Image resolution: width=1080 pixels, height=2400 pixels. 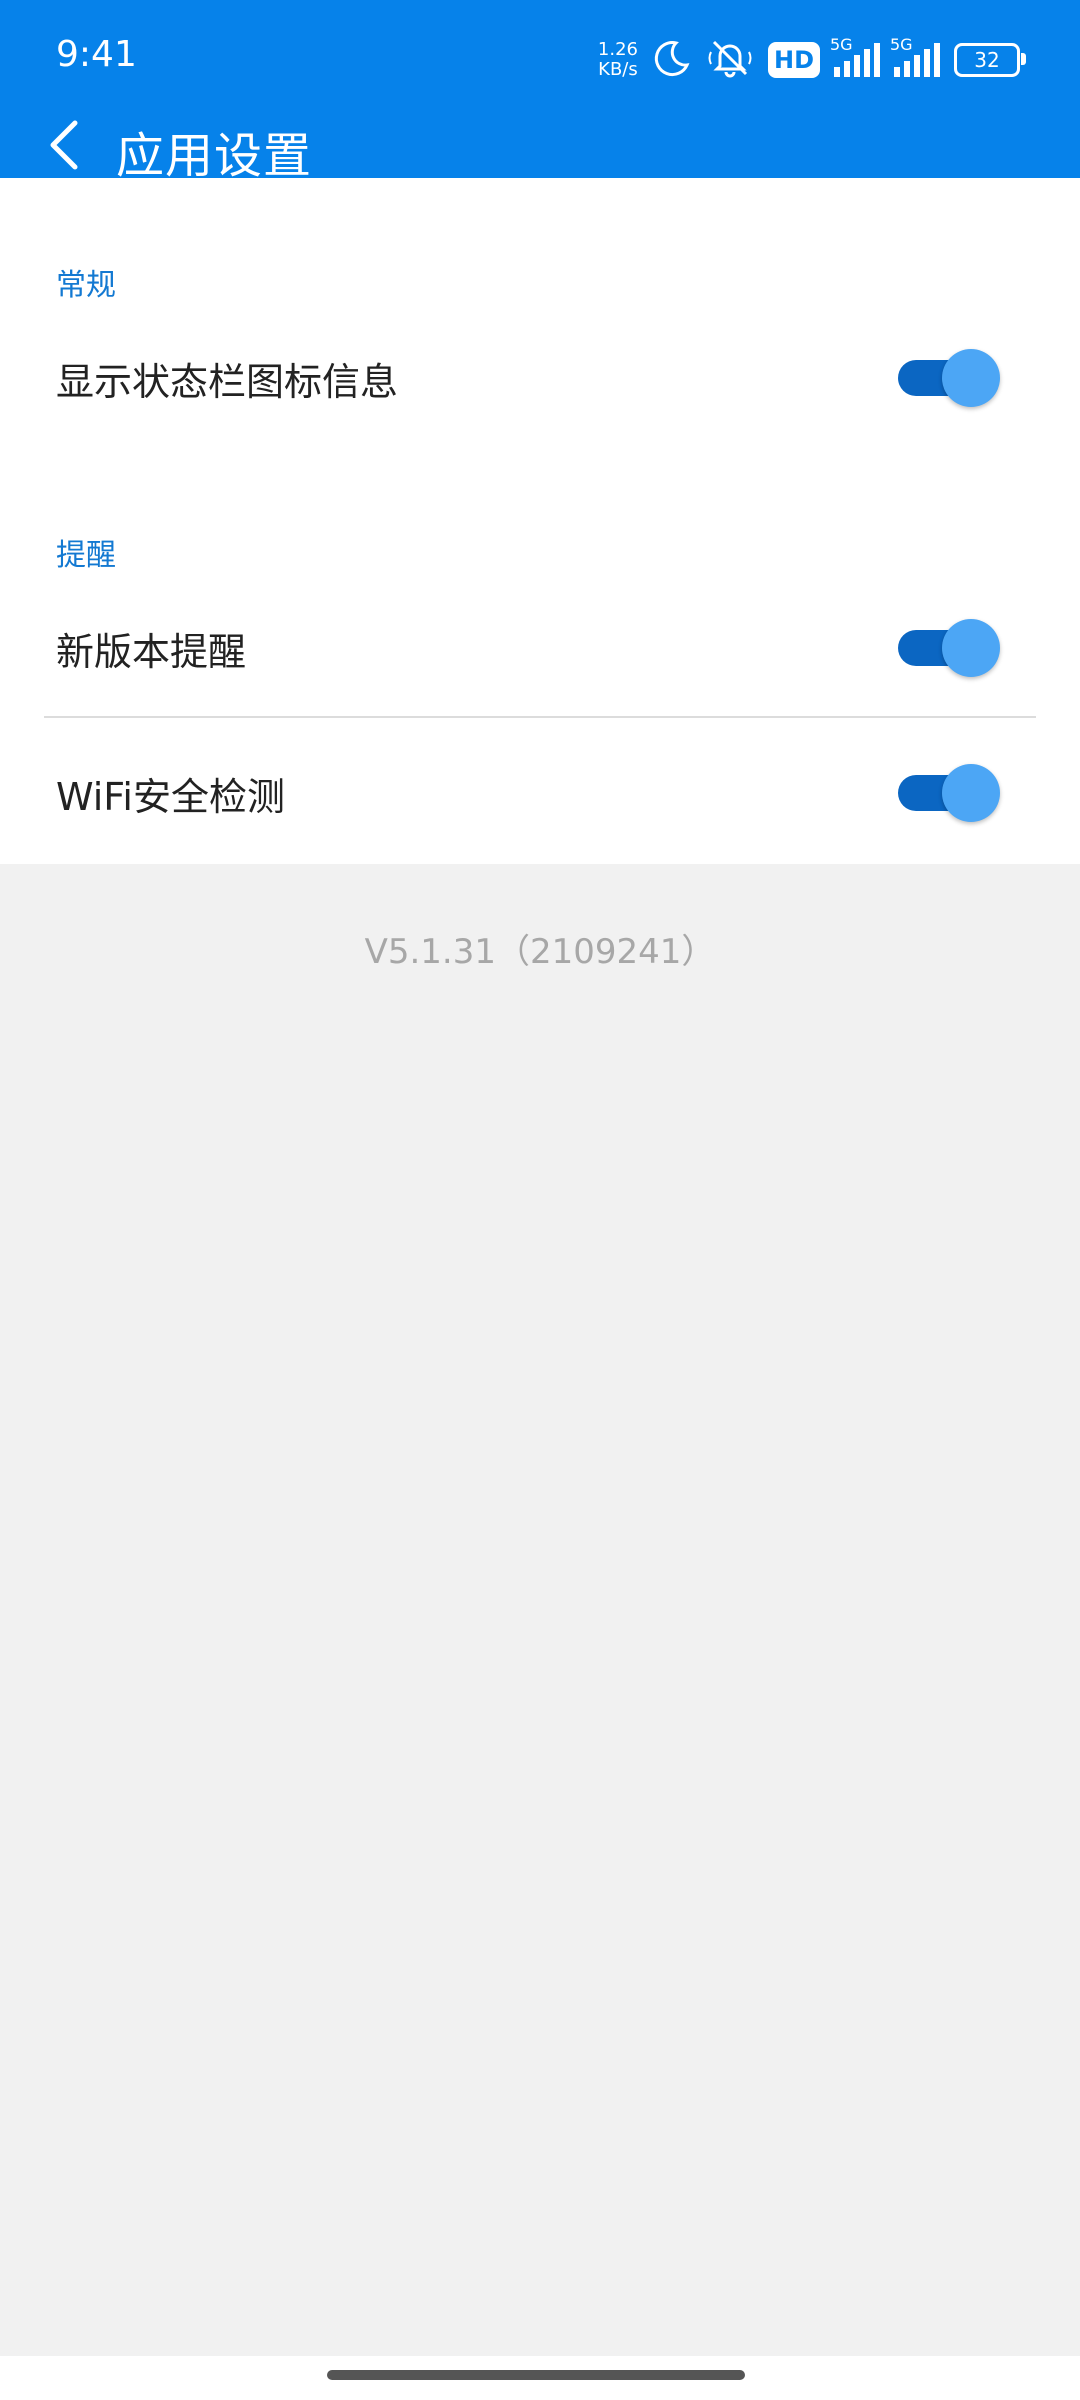 I want to click on navigation-bar, so click(x=540, y=2378).